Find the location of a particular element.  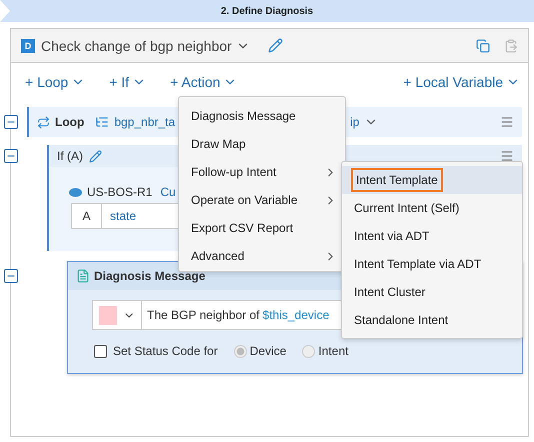

menu-item: Intent Template via ADT is located at coordinates (432, 264).